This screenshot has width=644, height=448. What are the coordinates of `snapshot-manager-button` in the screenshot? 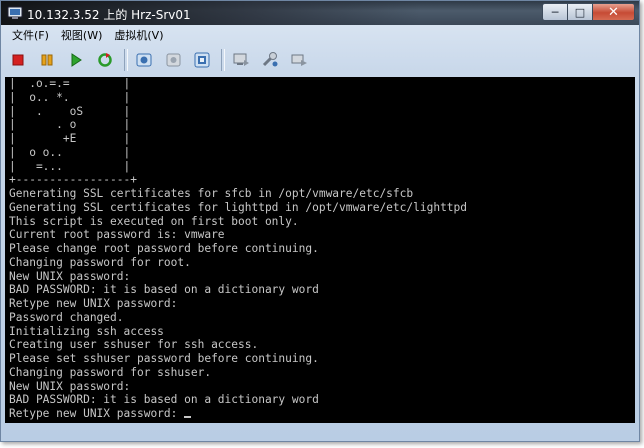 It's located at (202, 60).